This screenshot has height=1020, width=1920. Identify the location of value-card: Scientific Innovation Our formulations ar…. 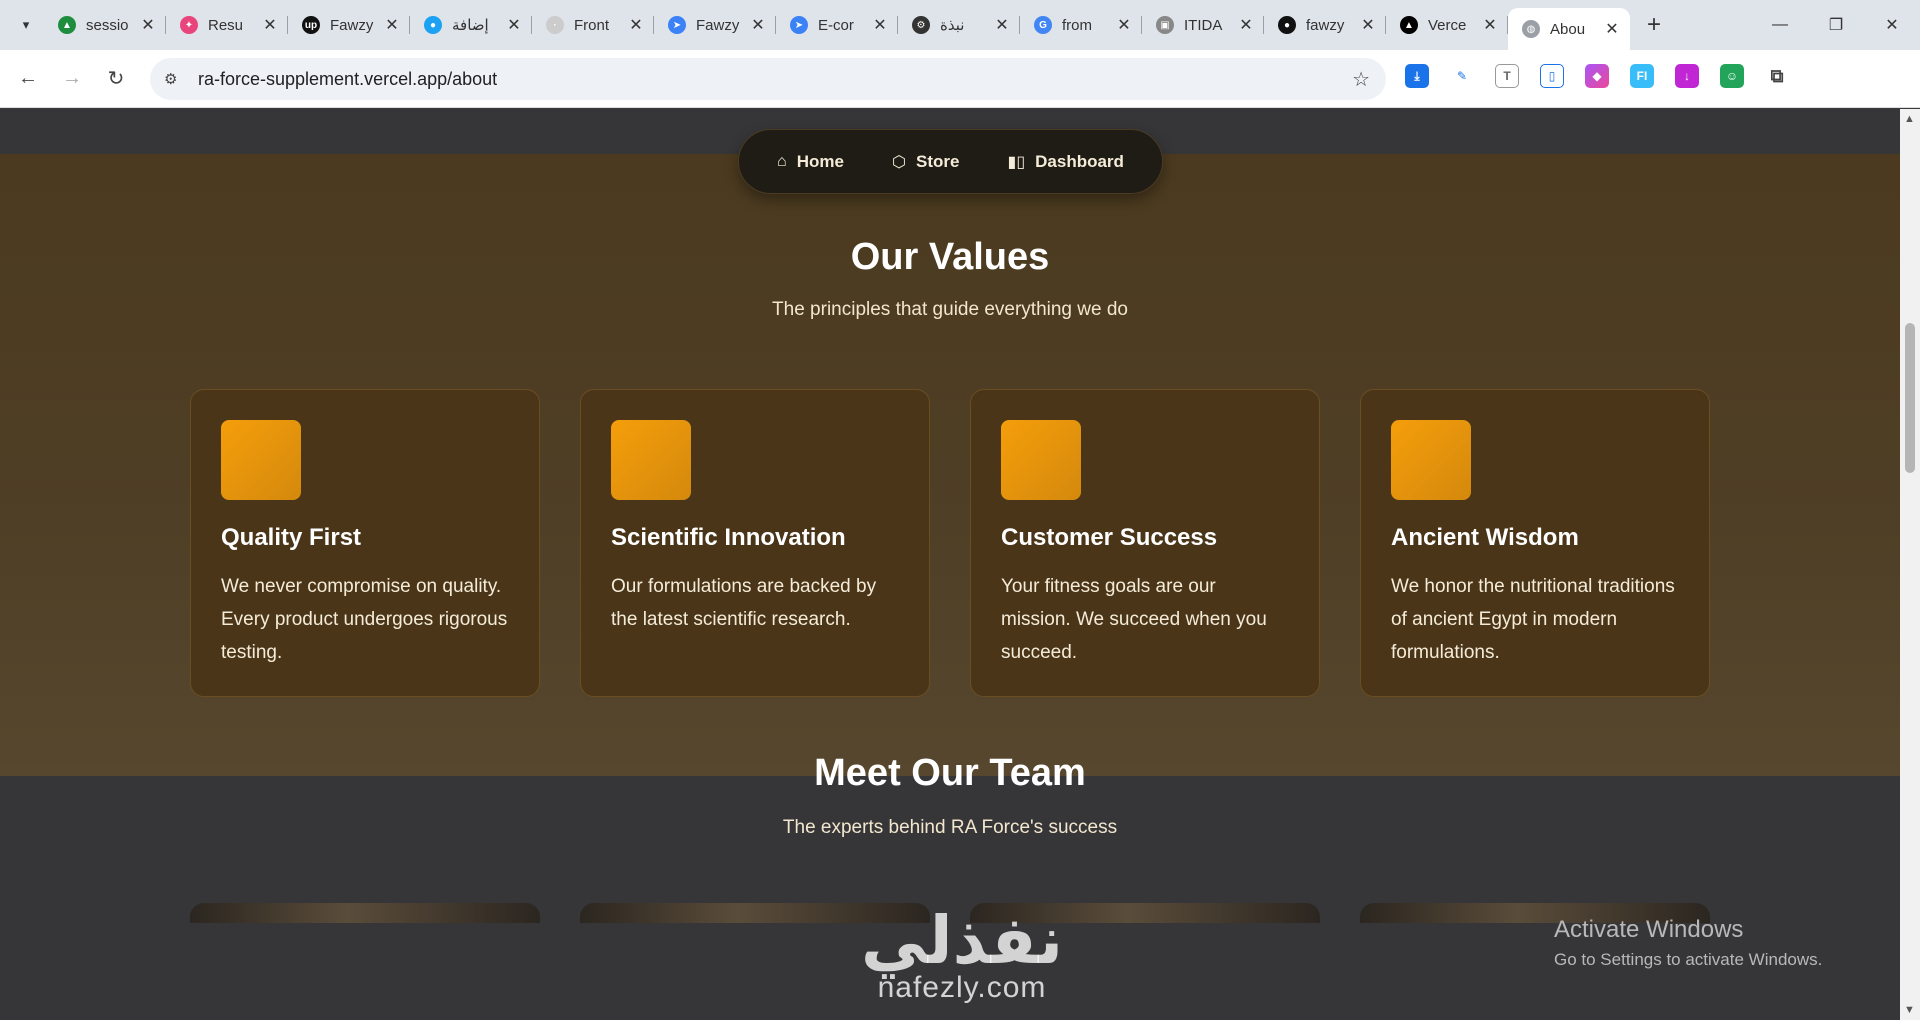
(755, 543).